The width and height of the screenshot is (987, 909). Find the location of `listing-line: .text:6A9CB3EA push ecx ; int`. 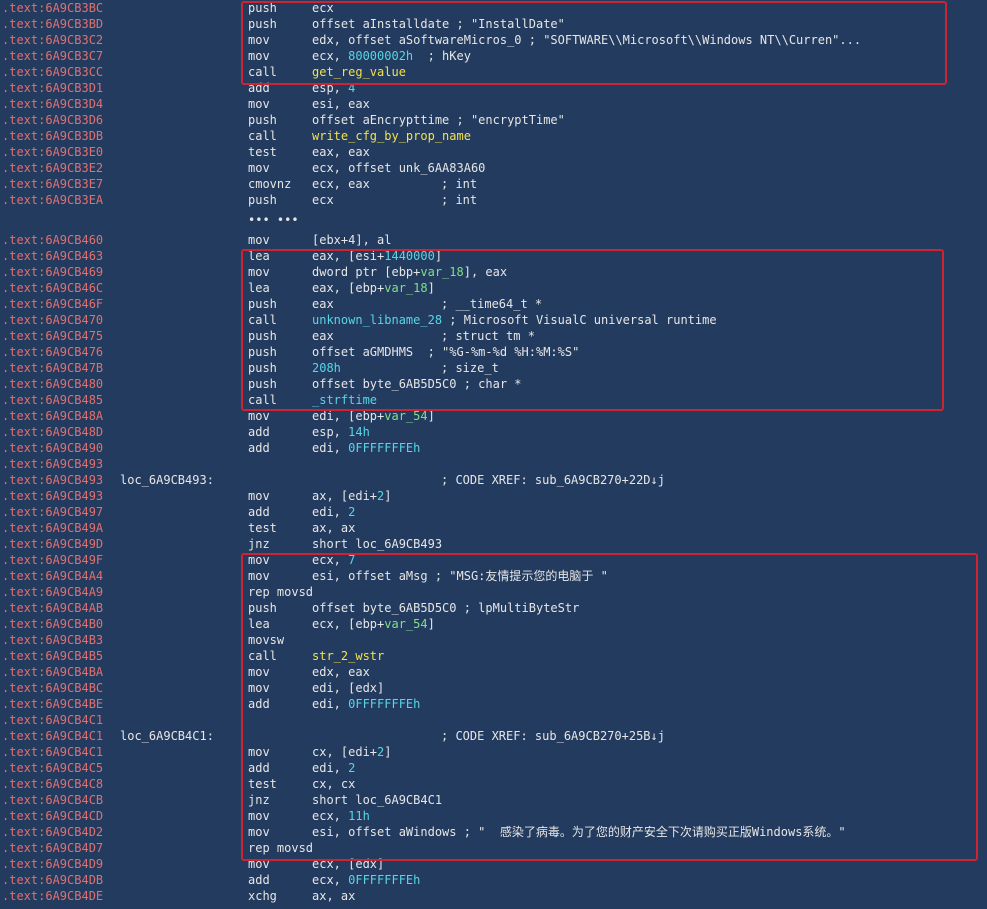

listing-line: .text:6A9CB3EA push ecx ; int is located at coordinates (493, 200).